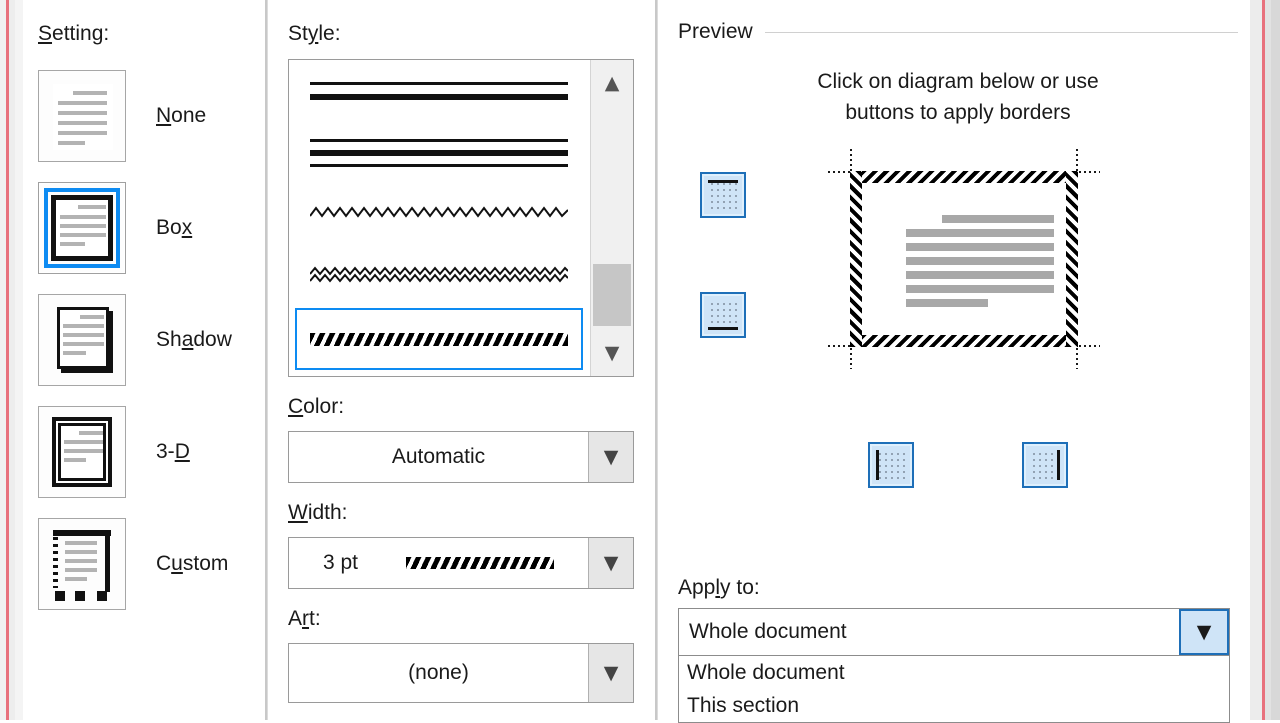 The image size is (1280, 723). Describe the element at coordinates (145, 228) in the screenshot. I see `setting-item-box: Box` at that location.